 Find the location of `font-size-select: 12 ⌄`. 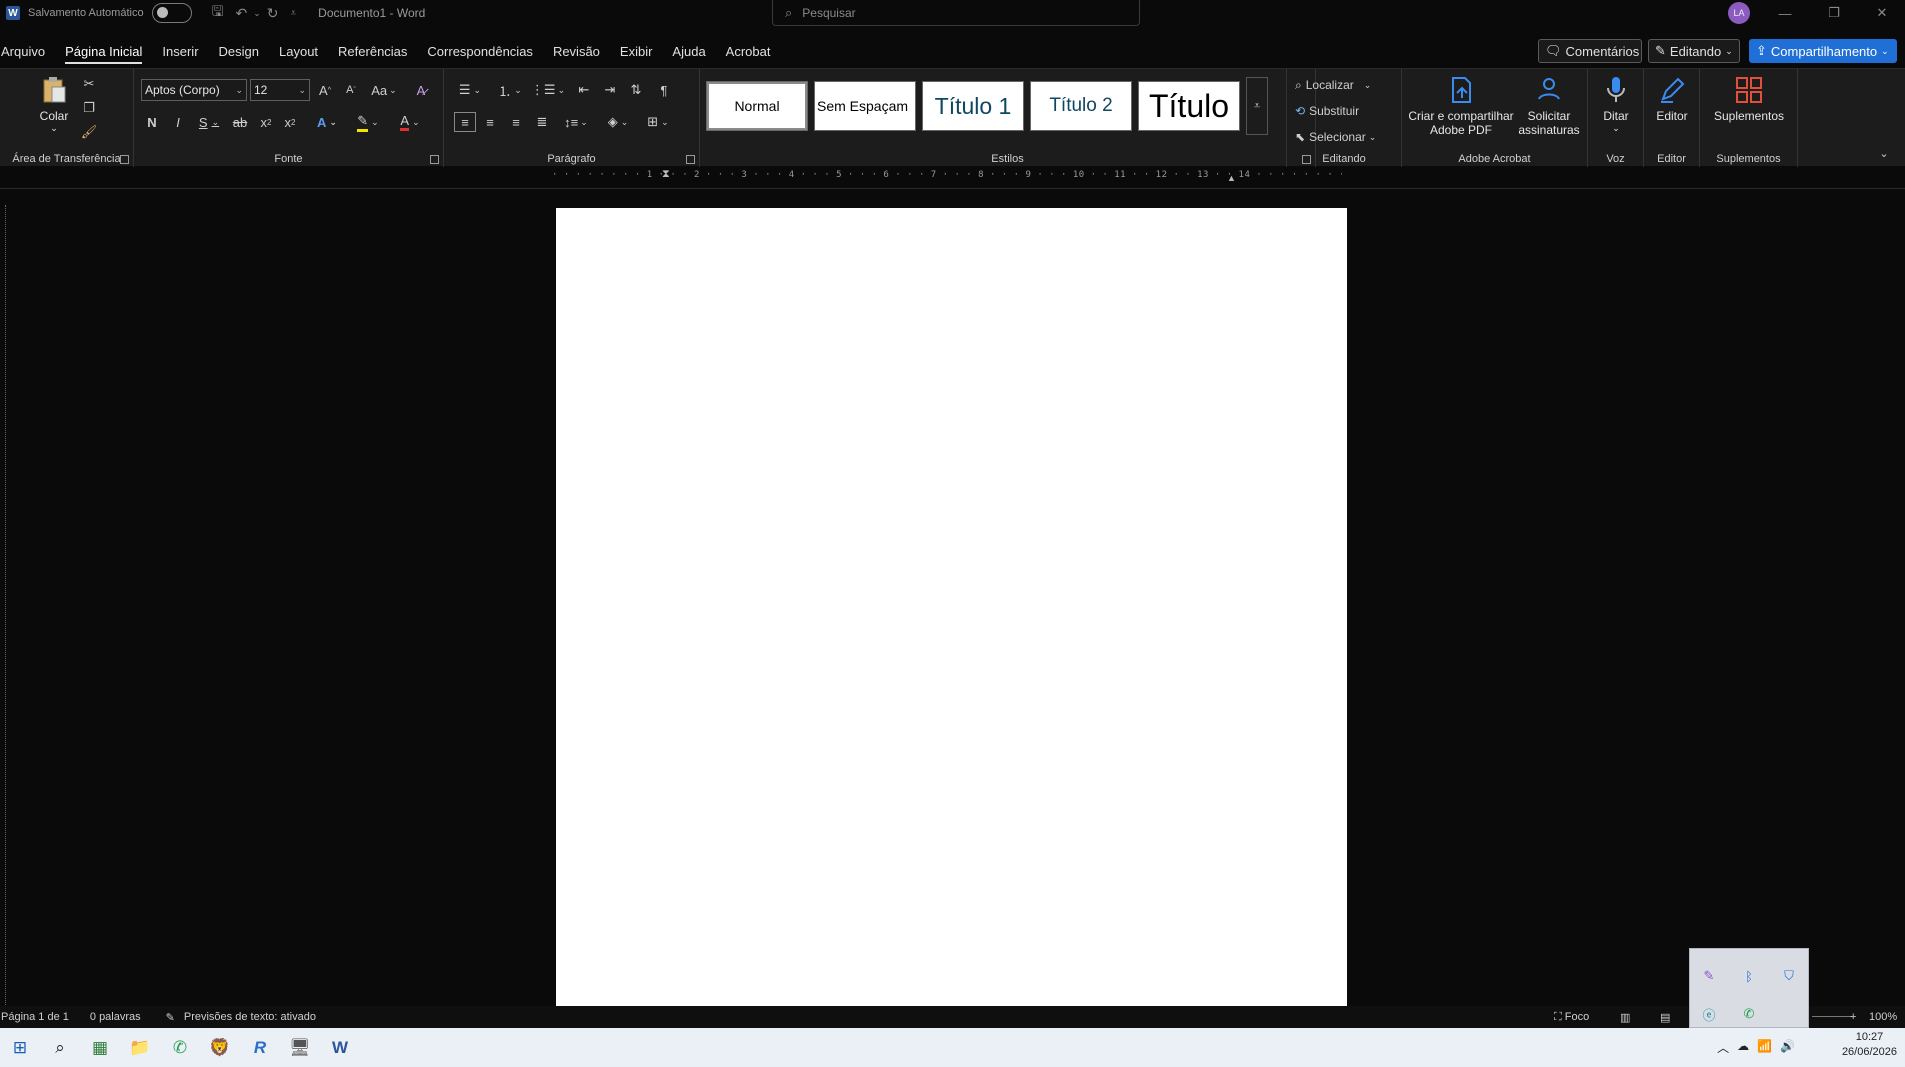

font-size-select: 12 ⌄ is located at coordinates (280, 90).